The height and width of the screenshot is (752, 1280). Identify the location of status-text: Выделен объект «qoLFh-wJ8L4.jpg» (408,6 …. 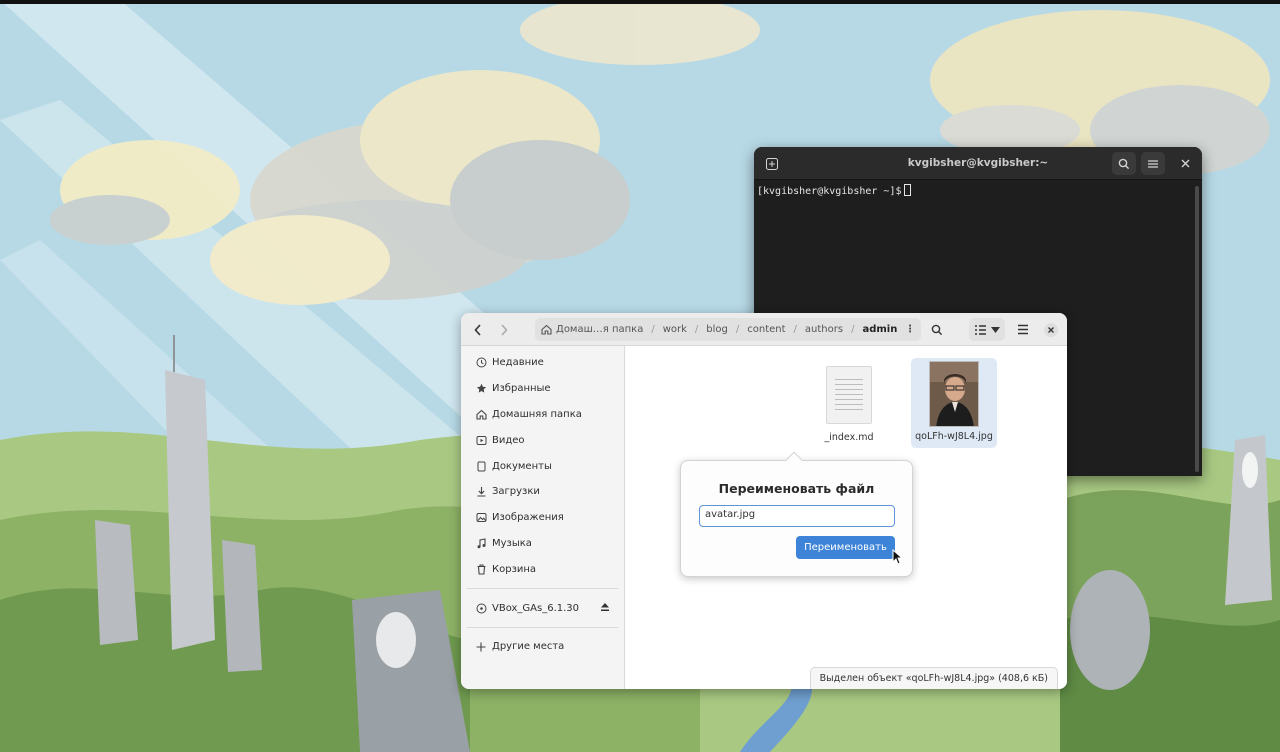
(933, 678).